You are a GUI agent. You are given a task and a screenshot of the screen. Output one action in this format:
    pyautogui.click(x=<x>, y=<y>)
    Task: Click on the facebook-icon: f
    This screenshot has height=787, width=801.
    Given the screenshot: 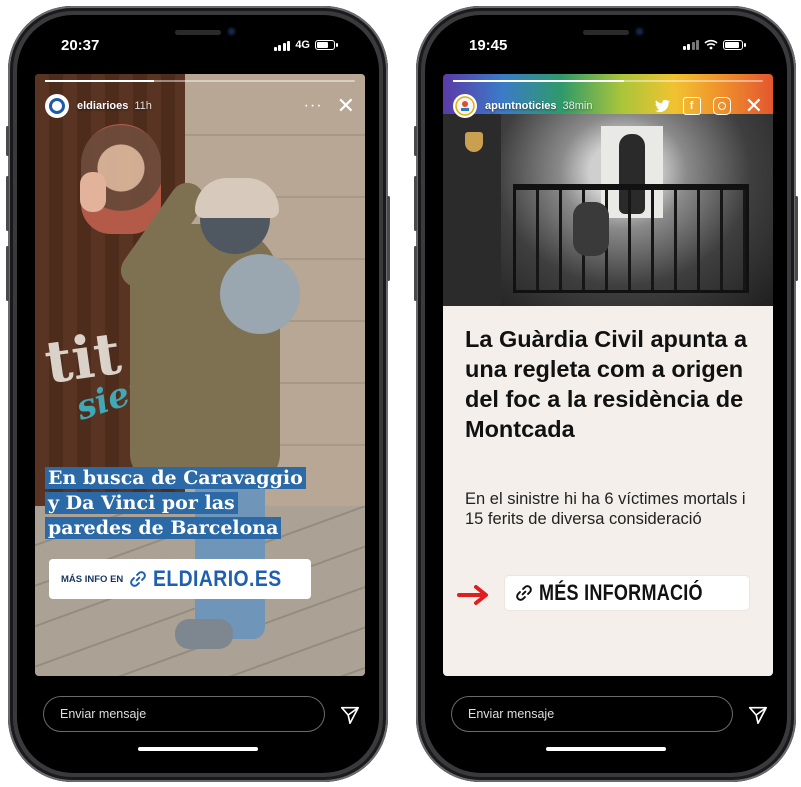 What is the action you would take?
    pyautogui.click(x=691, y=106)
    